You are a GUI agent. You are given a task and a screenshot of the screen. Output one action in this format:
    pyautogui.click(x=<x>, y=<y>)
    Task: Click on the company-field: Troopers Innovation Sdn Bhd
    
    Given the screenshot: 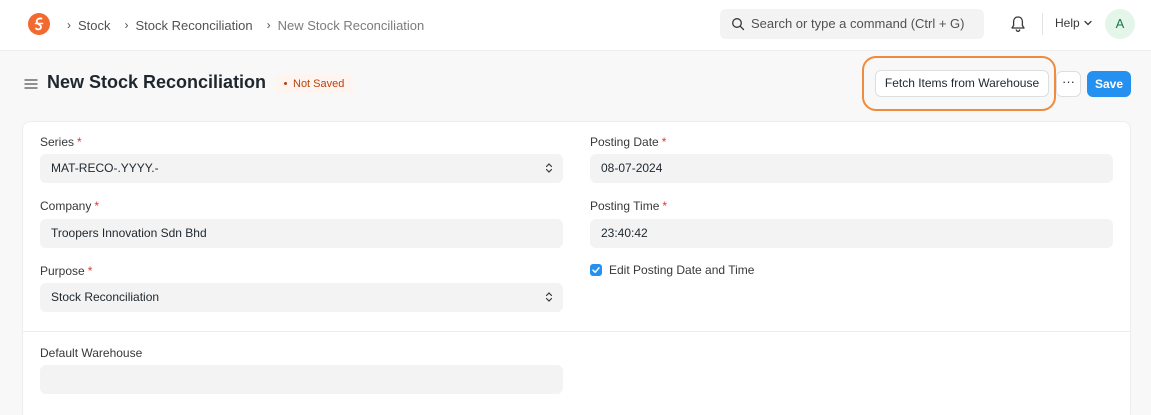 What is the action you would take?
    pyautogui.click(x=301, y=233)
    